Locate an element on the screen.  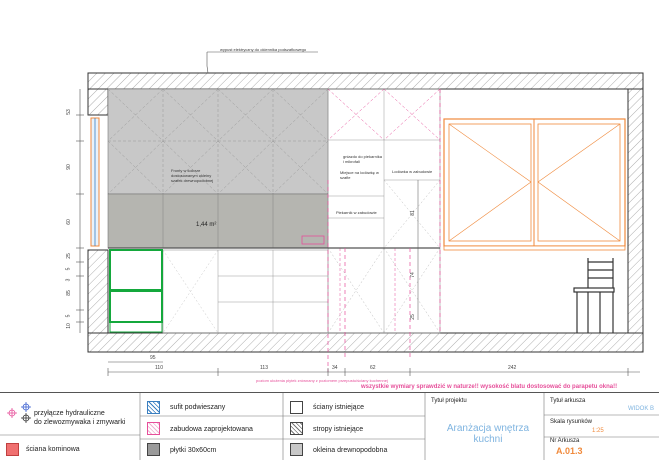
dim-left-2: 60 is located at coordinates (68, 222).